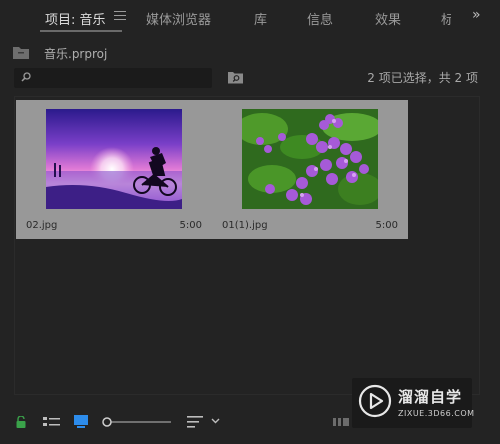  I want to click on folder-icon, so click(21, 53).